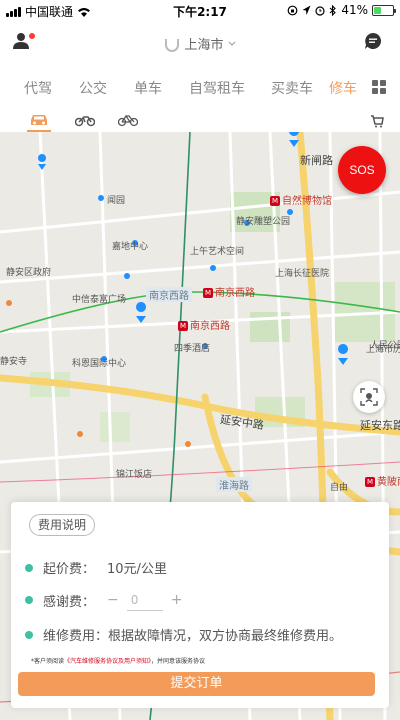 Image resolution: width=400 pixels, height=720 pixels. Describe the element at coordinates (339, 488) in the screenshot. I see `map-label-zili: 自由` at that location.